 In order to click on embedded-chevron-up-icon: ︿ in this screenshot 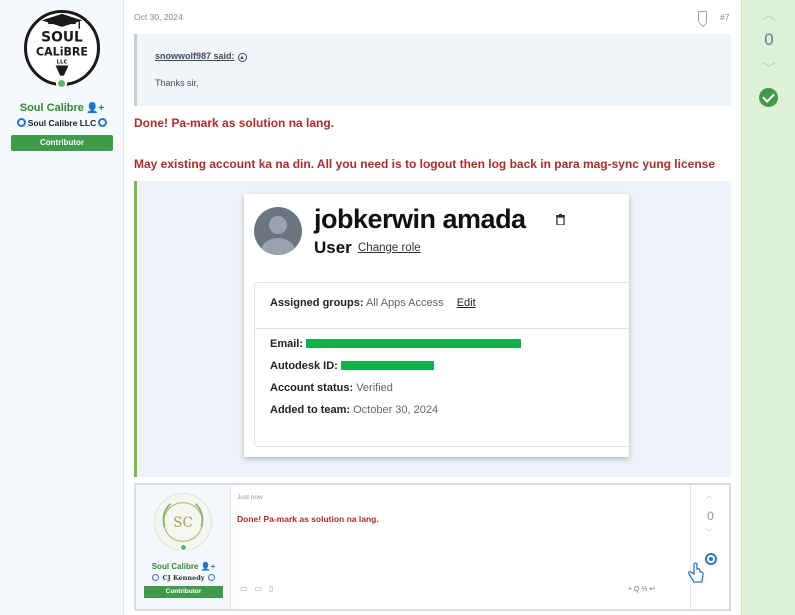, I will do `click(709, 495)`.